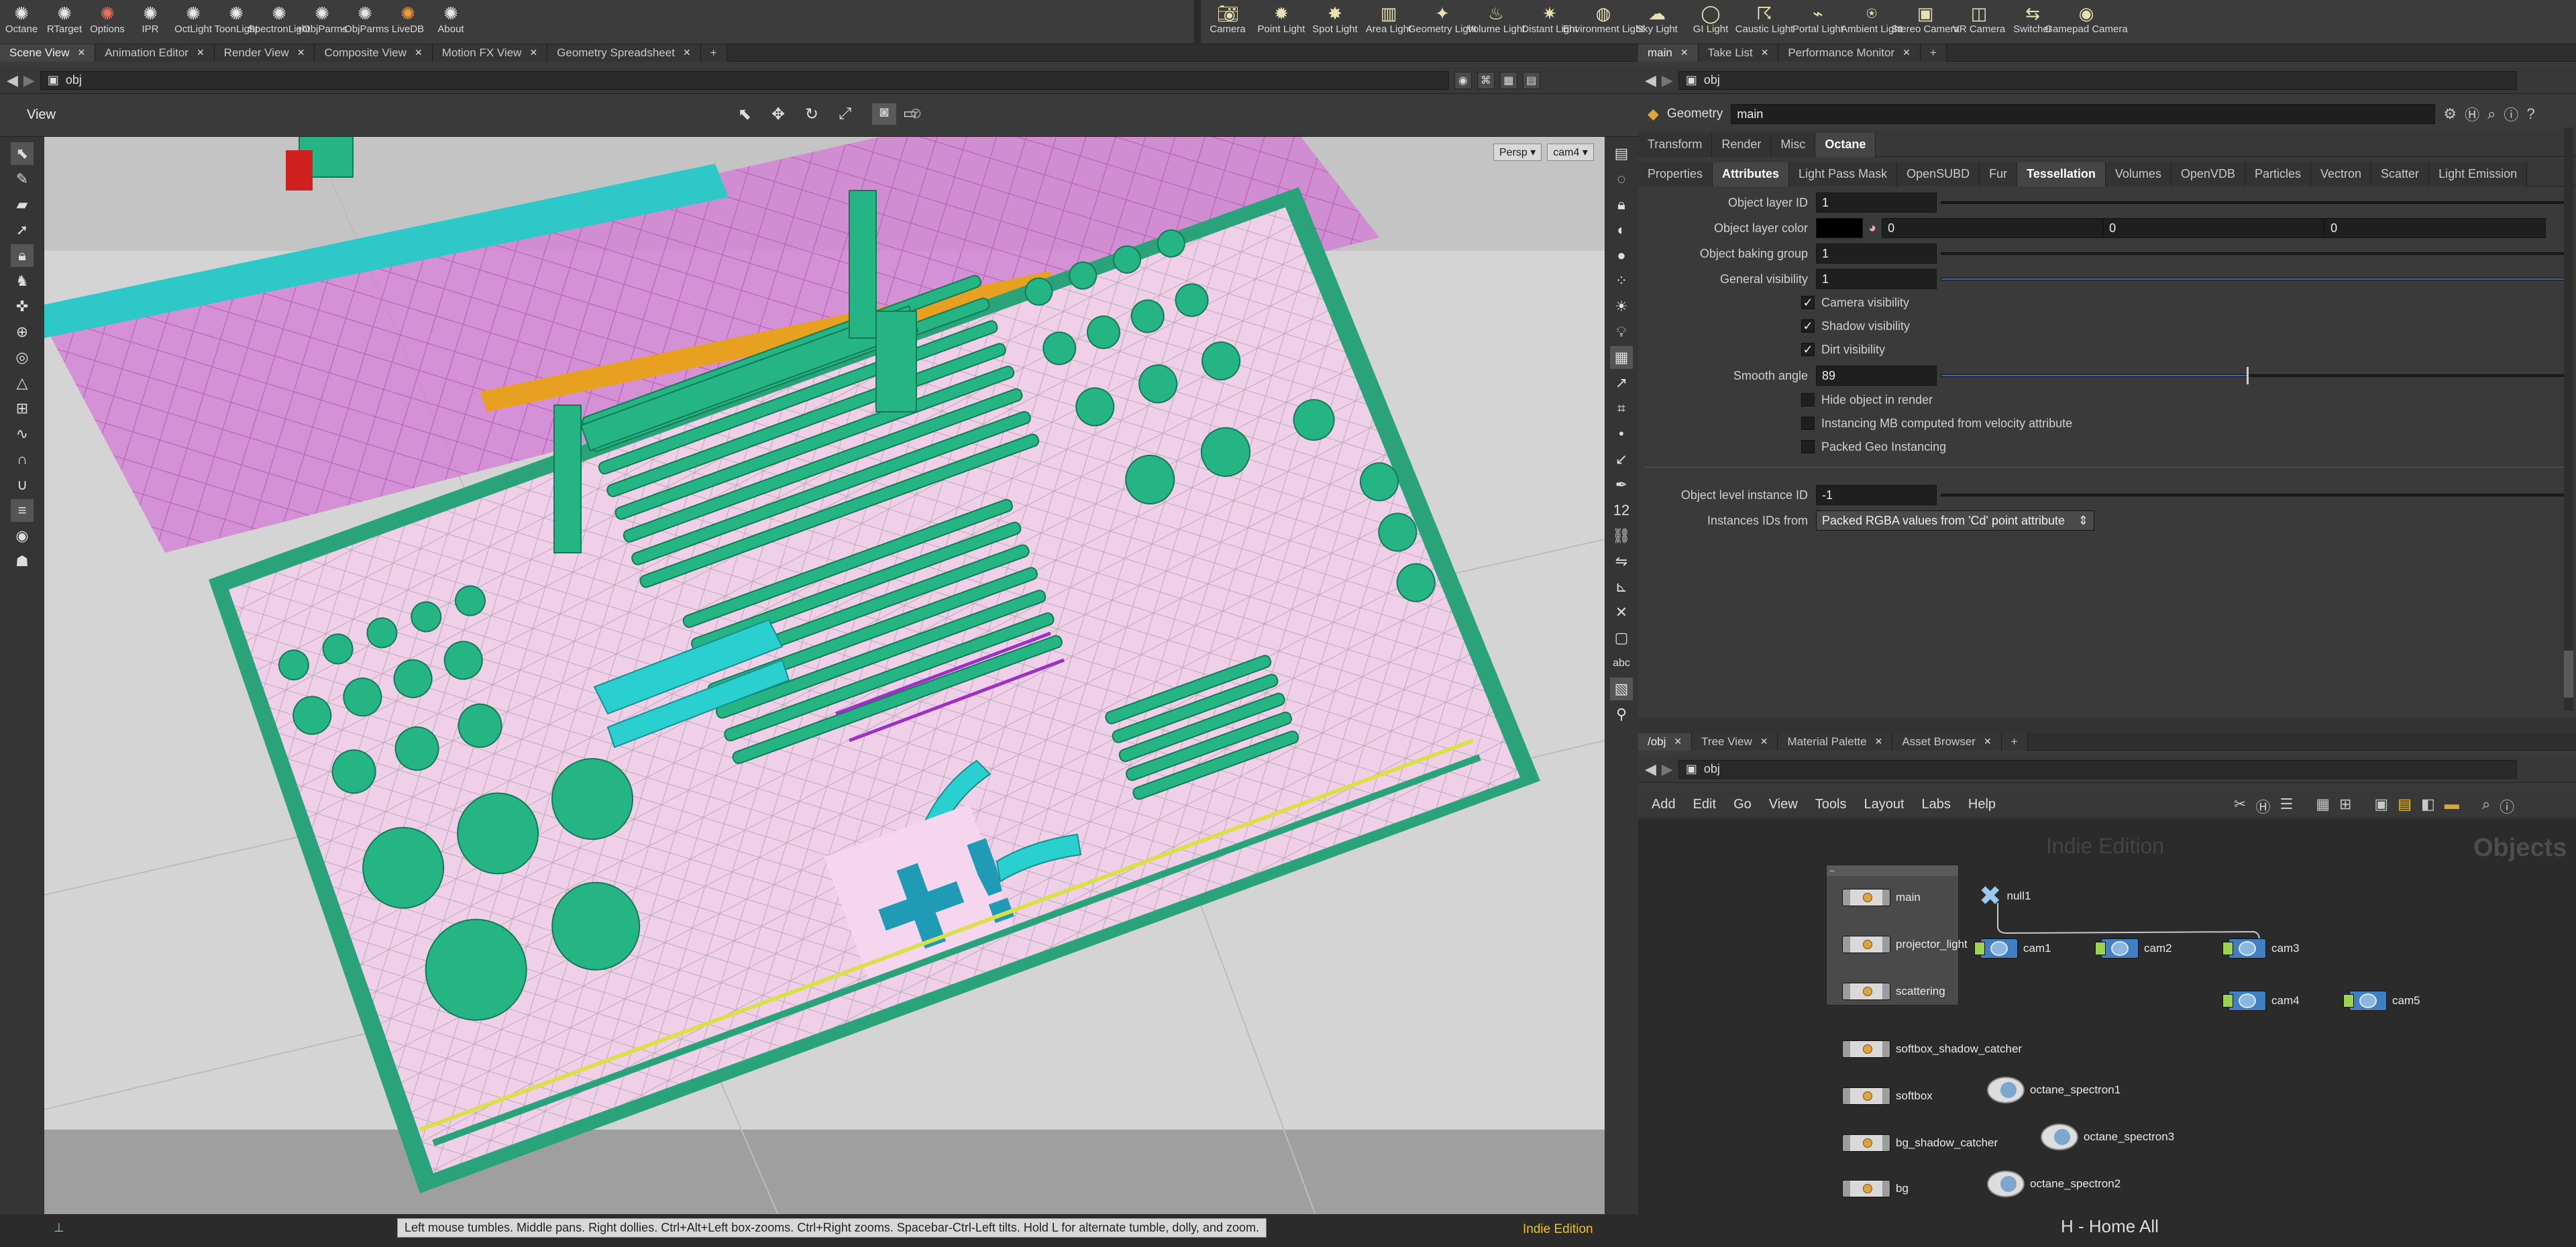 The image size is (2576, 1247). Describe the element at coordinates (1979, 21) in the screenshot. I see `shelf-tool-vr-camera: ◫ VR Camera` at that location.